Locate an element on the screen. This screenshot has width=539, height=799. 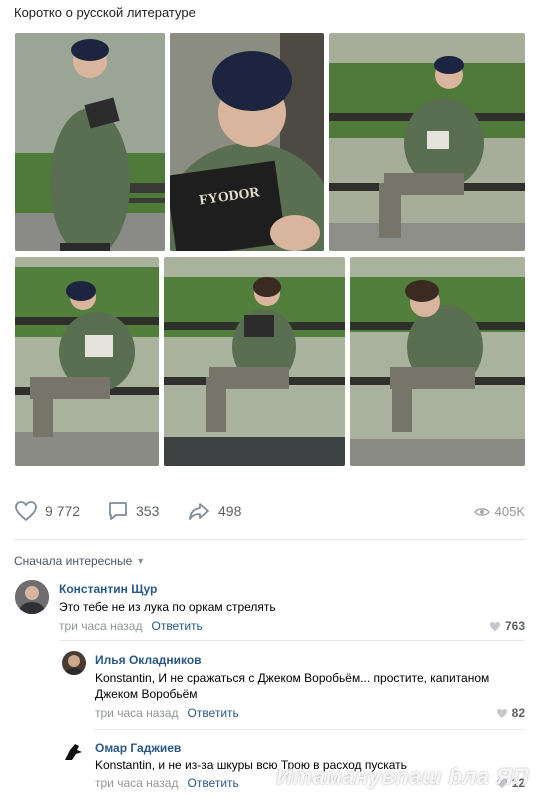
comments-sort: Сначала интересные ▼ is located at coordinates (79, 561).